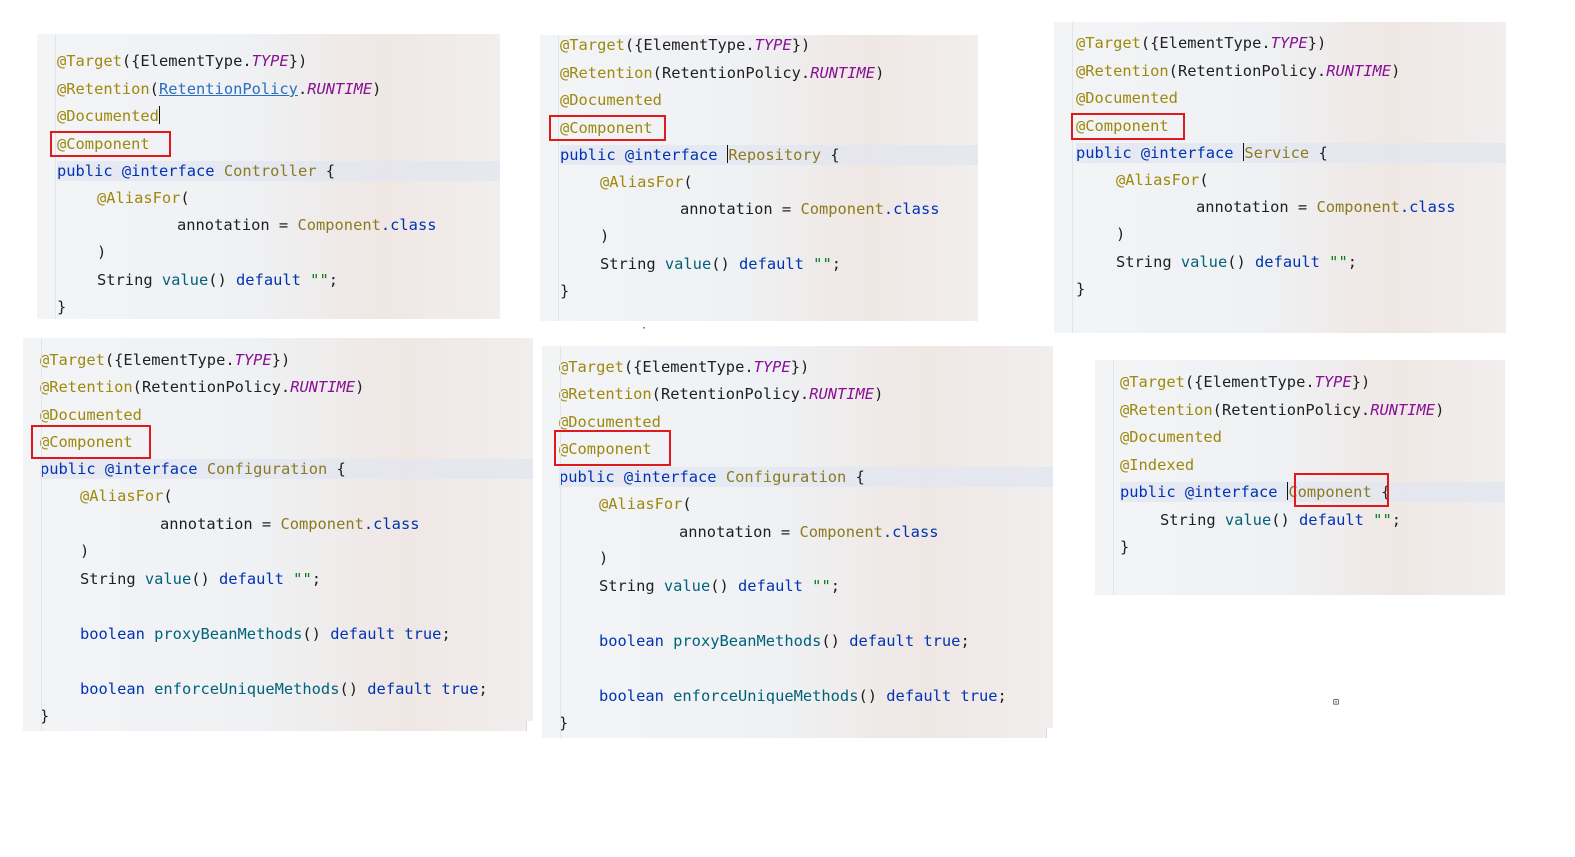  Describe the element at coordinates (1312, 492) in the screenshot. I see `code-line: public @interface Component {` at that location.